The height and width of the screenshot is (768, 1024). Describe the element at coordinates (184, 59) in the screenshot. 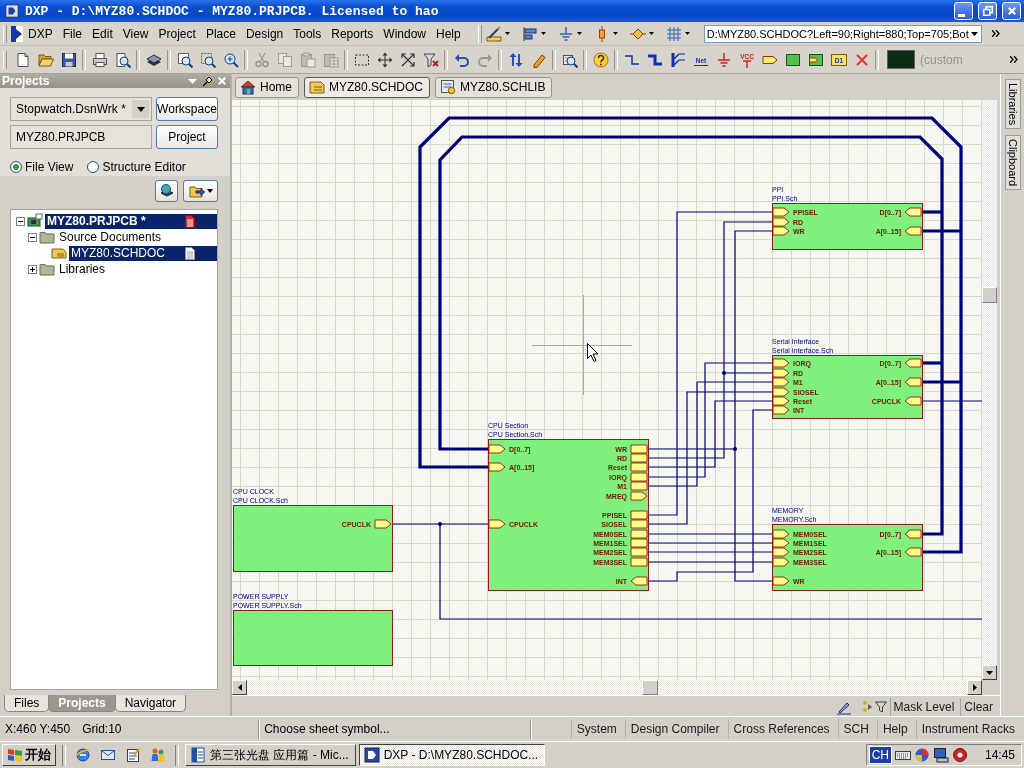

I see `zoom-page-icon` at that location.